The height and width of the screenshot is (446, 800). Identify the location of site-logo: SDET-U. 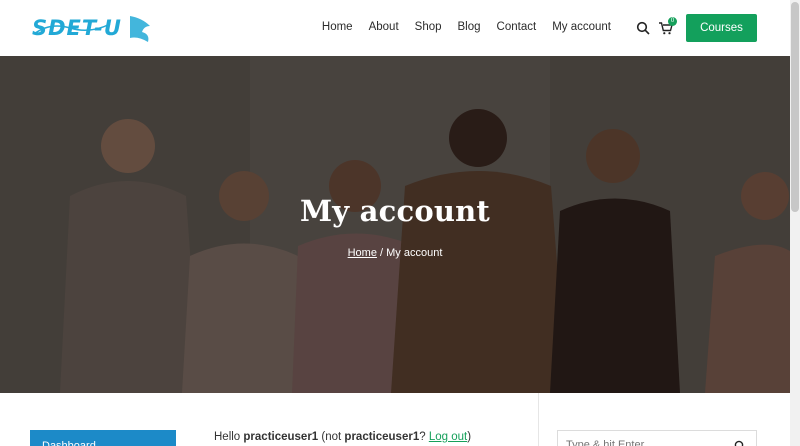
(92, 28).